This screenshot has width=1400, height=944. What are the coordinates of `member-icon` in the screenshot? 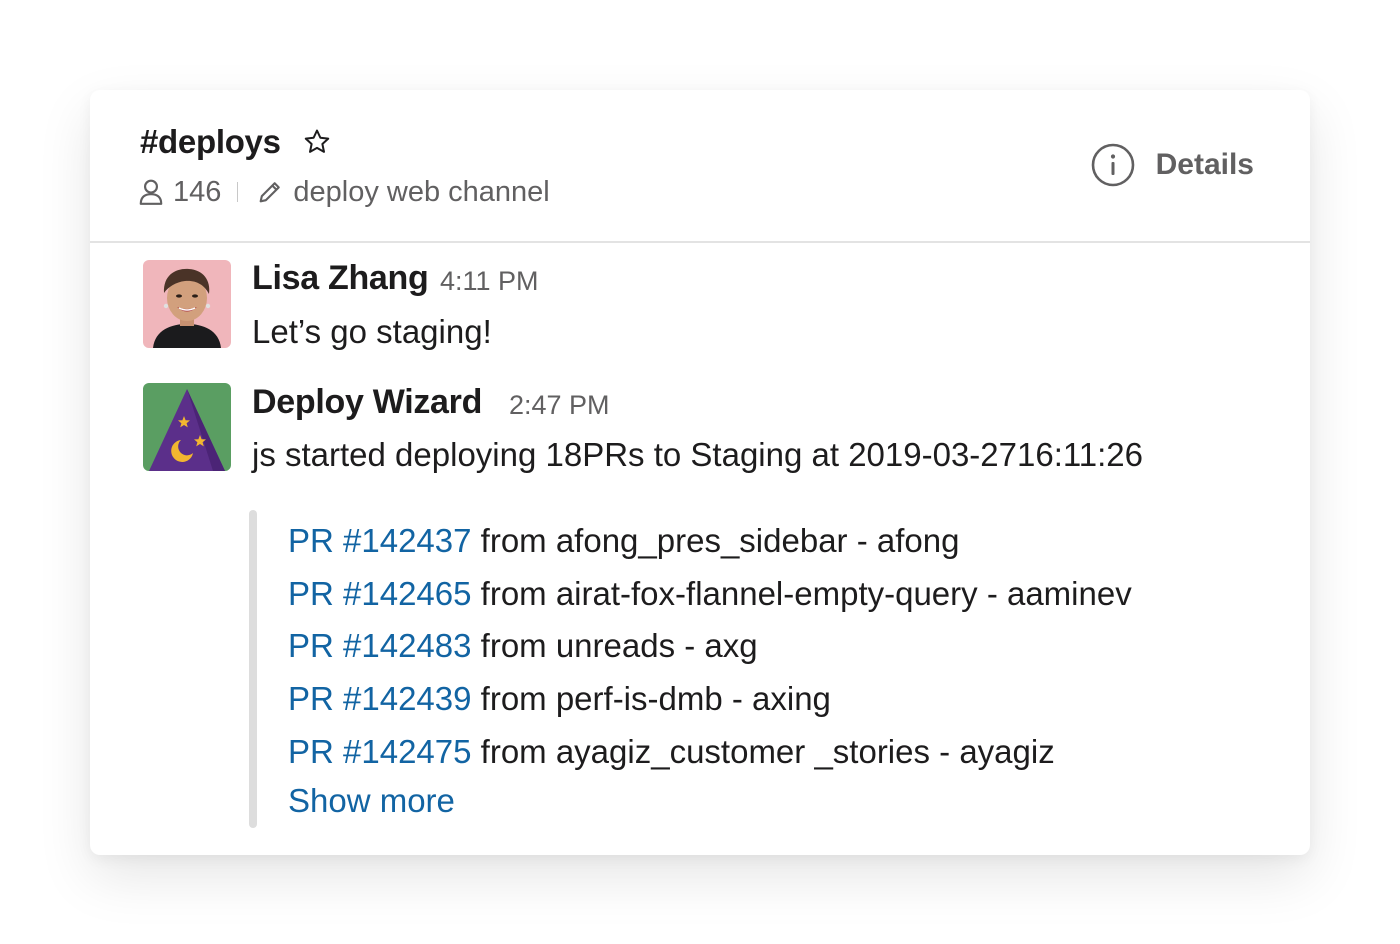 It's located at (151, 192).